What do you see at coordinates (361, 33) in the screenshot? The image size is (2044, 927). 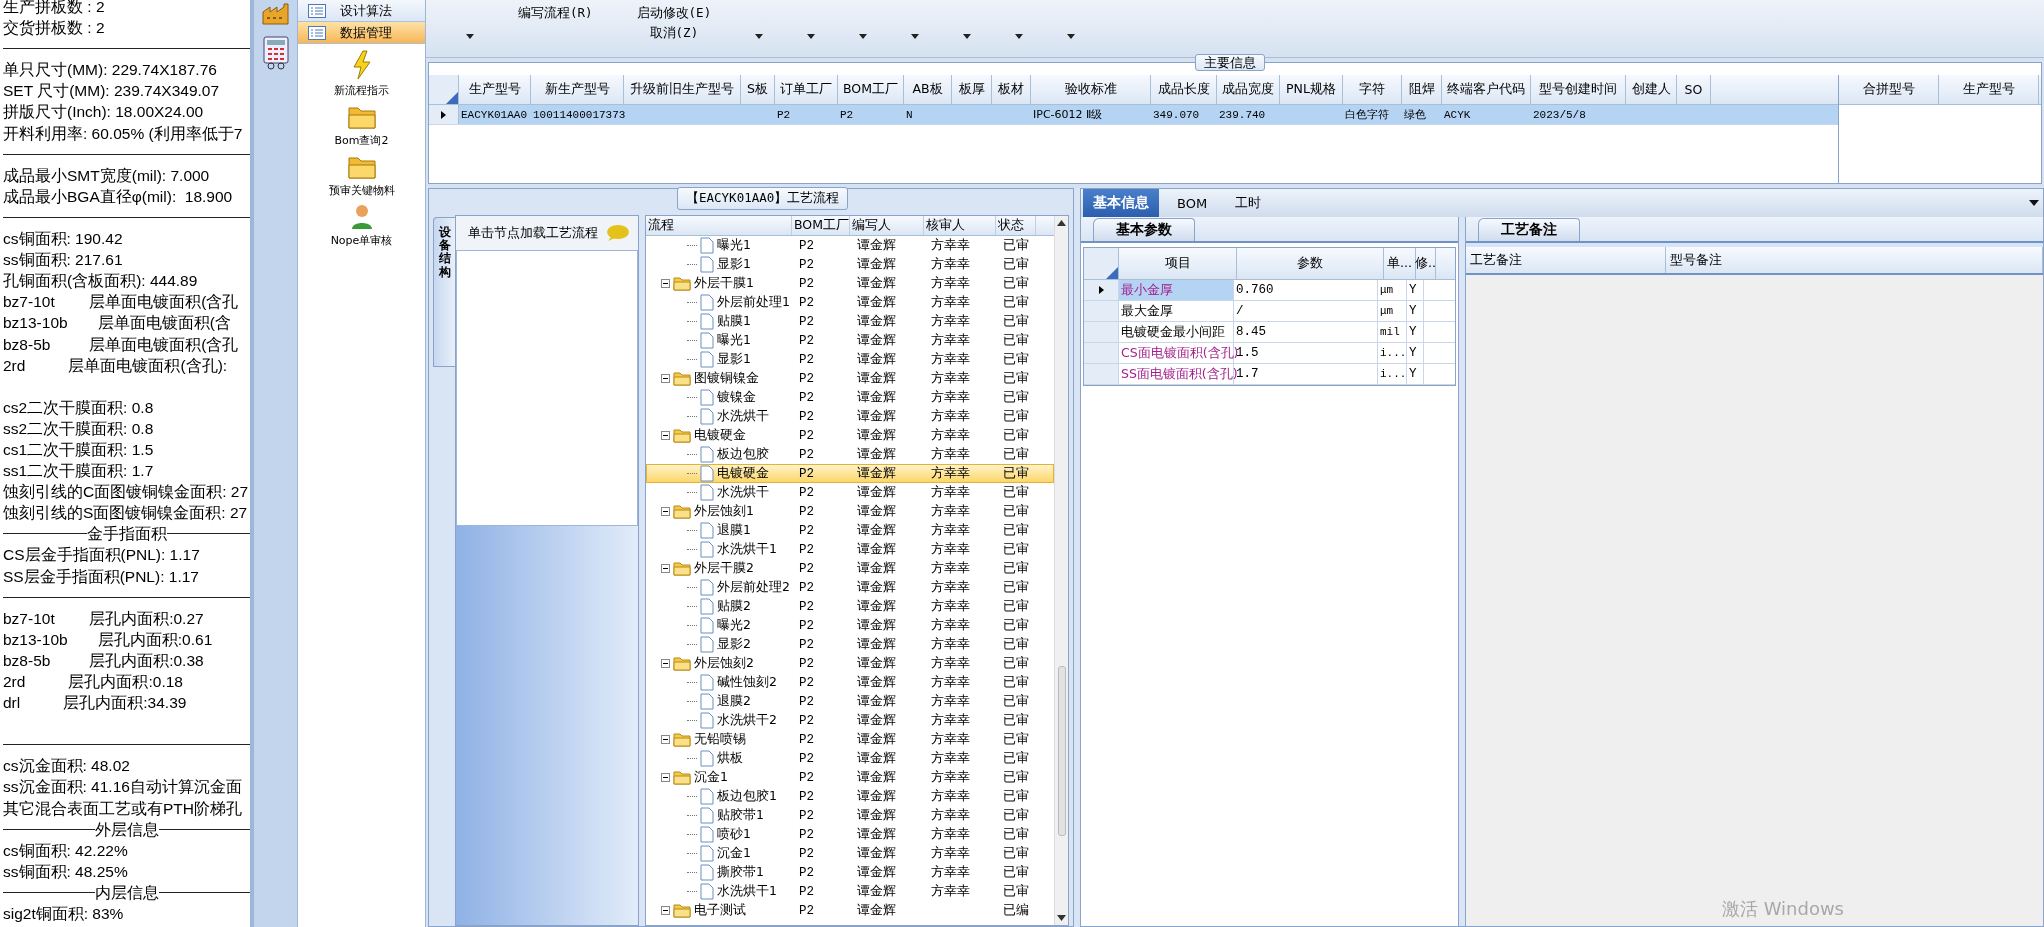 I see `nav-section: 数据管理` at bounding box center [361, 33].